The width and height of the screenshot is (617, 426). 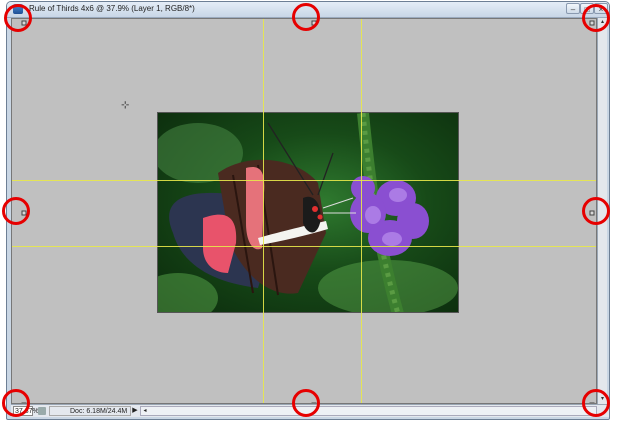 I want to click on annotation-circle-bottom-center, so click(x=306, y=403).